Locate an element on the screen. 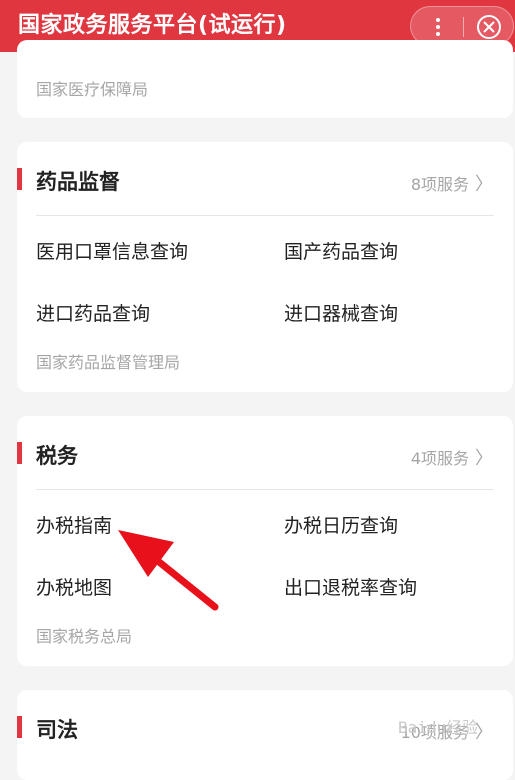 This screenshot has height=780, width=515. service-item-tax-map: 办税地图 is located at coordinates (74, 586).